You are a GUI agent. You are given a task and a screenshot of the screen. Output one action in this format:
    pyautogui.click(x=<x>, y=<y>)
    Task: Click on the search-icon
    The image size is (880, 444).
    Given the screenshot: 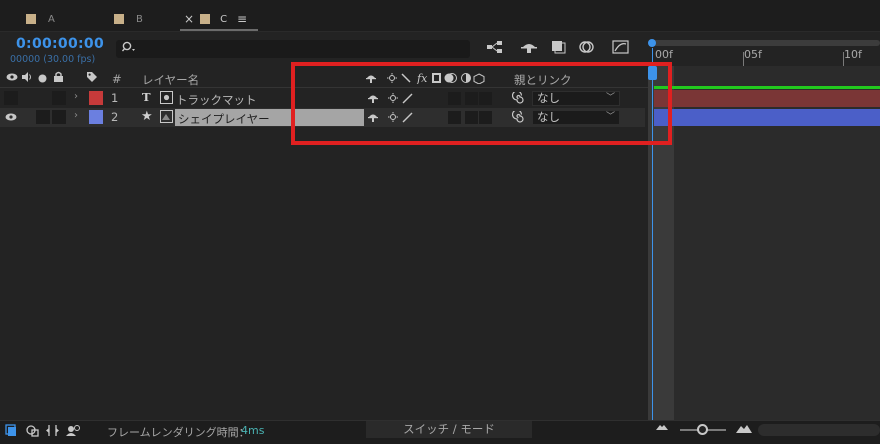 What is the action you would take?
    pyautogui.click(x=129, y=49)
    